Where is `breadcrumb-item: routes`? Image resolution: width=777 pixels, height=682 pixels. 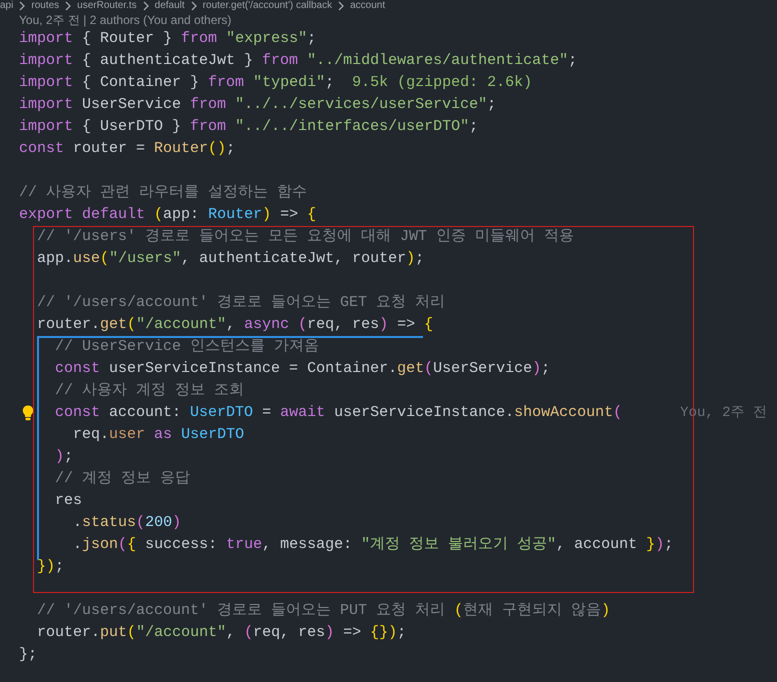 breadcrumb-item: routes is located at coordinates (45, 6).